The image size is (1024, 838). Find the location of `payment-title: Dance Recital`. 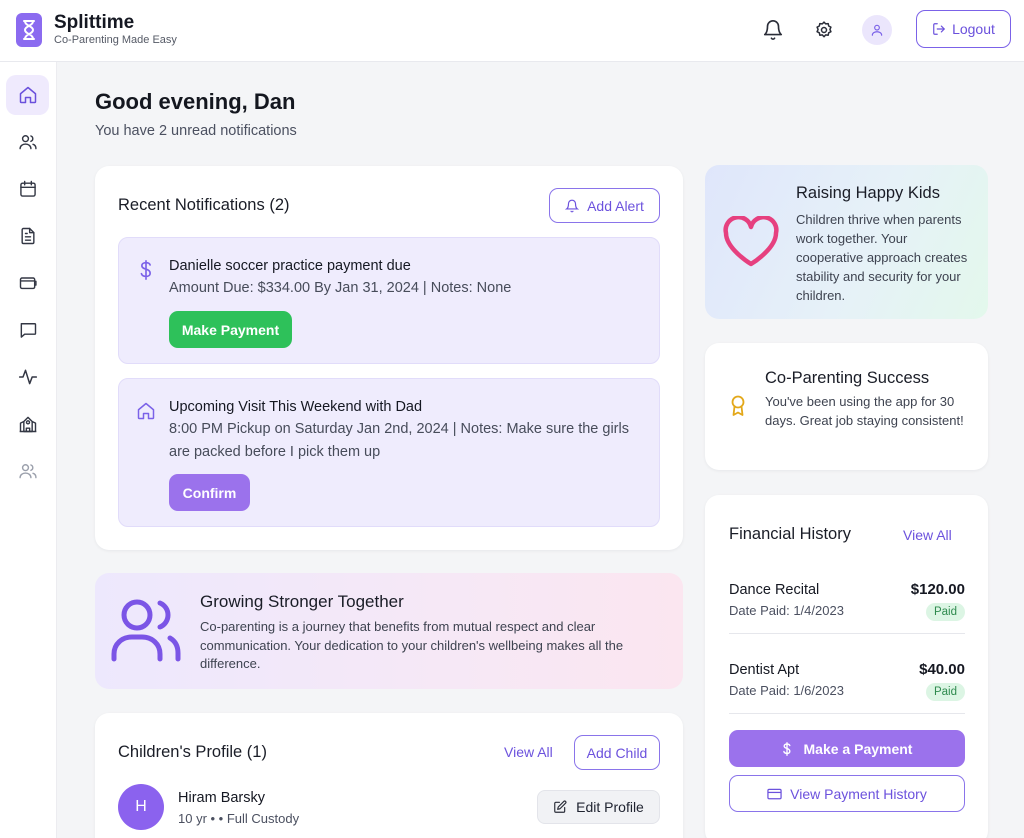

payment-title: Dance Recital is located at coordinates (774, 590).